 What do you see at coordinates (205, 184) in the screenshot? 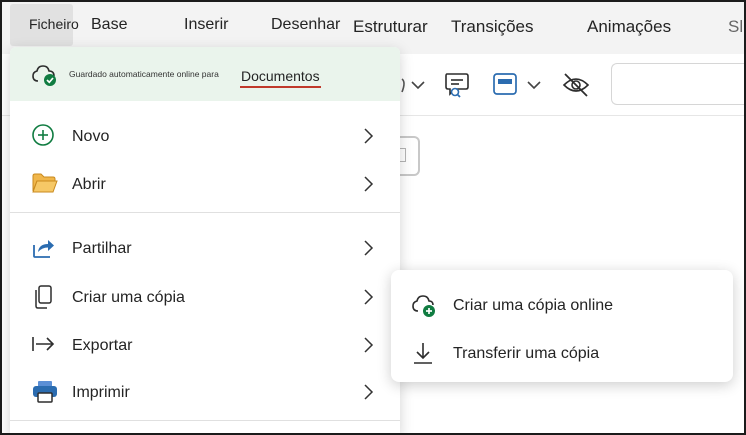
I see `menu-item-open: Abrir` at bounding box center [205, 184].